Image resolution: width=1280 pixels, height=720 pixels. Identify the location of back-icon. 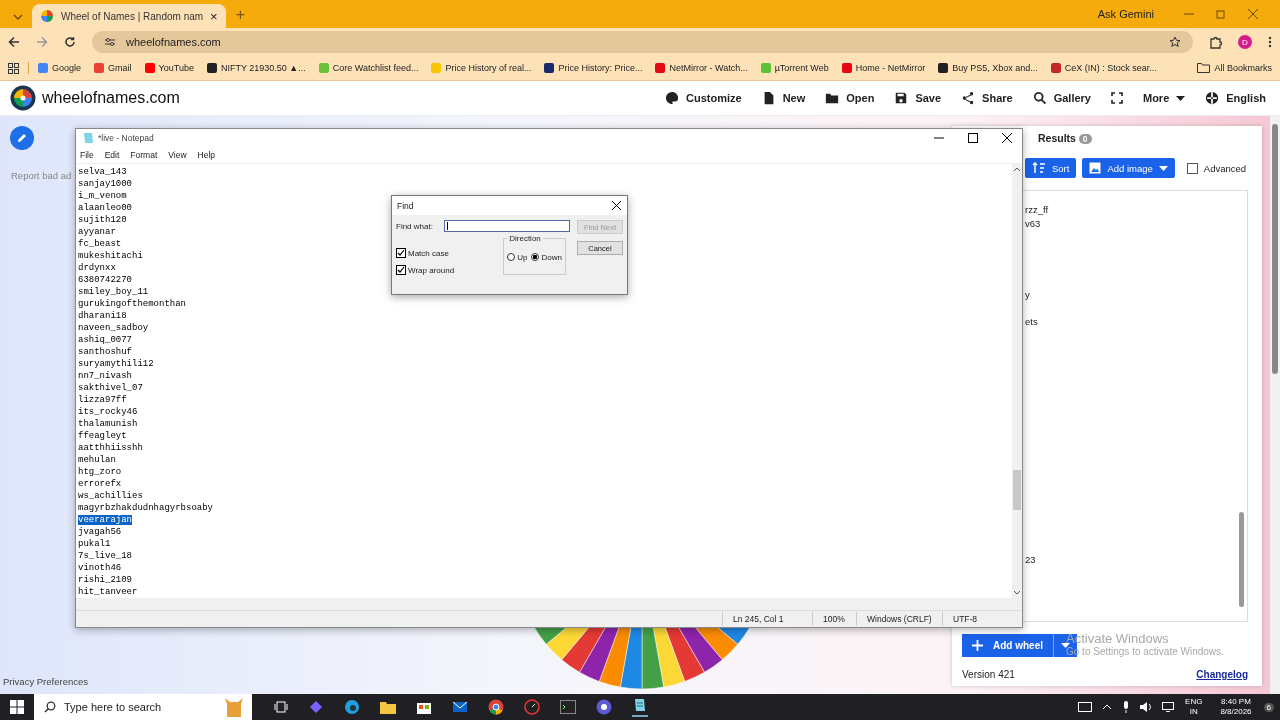
(14, 42).